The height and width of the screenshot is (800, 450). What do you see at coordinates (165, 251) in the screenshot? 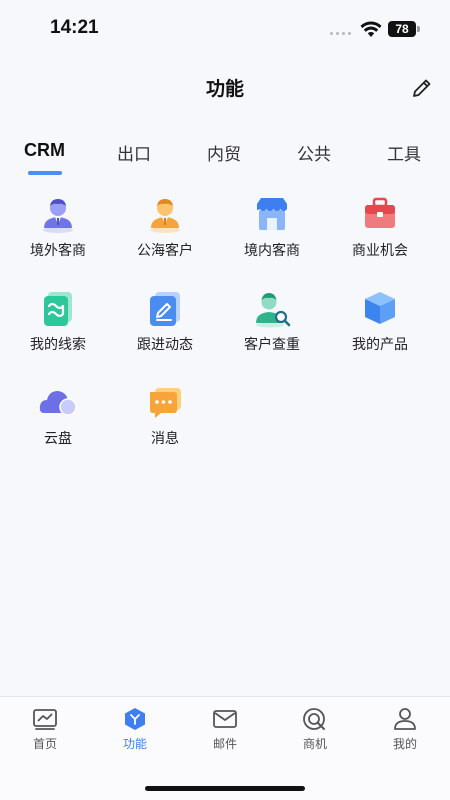
I see `grid-label: 公海客户` at bounding box center [165, 251].